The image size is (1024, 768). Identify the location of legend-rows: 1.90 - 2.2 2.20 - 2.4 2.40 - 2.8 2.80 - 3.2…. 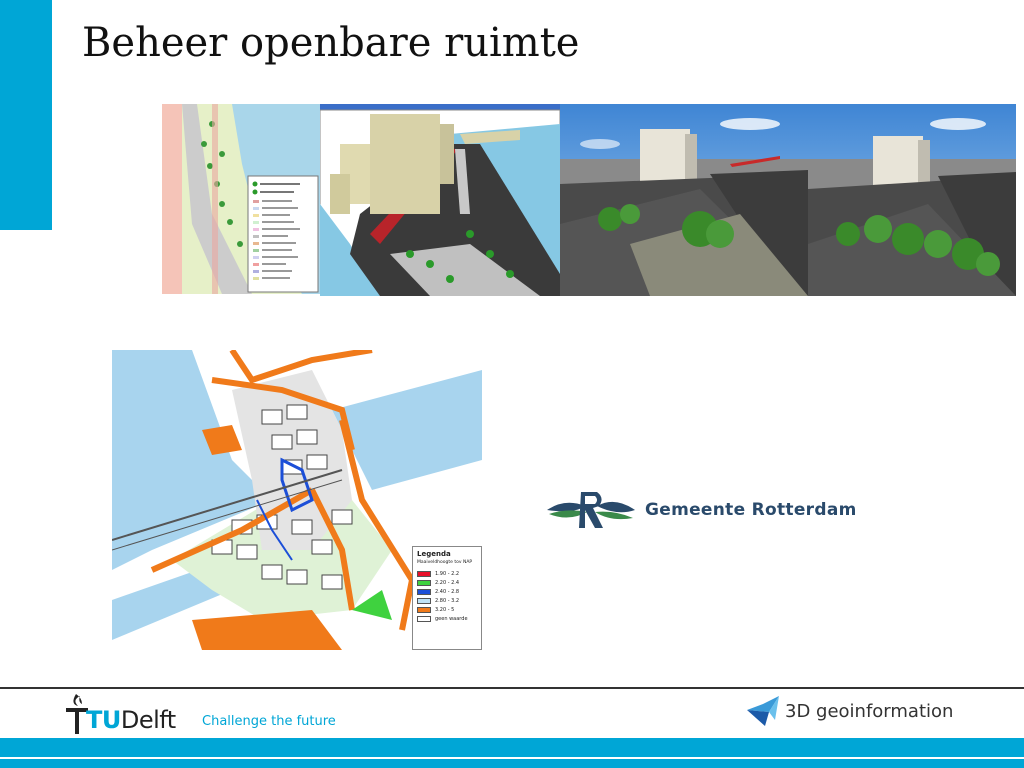
(447, 596).